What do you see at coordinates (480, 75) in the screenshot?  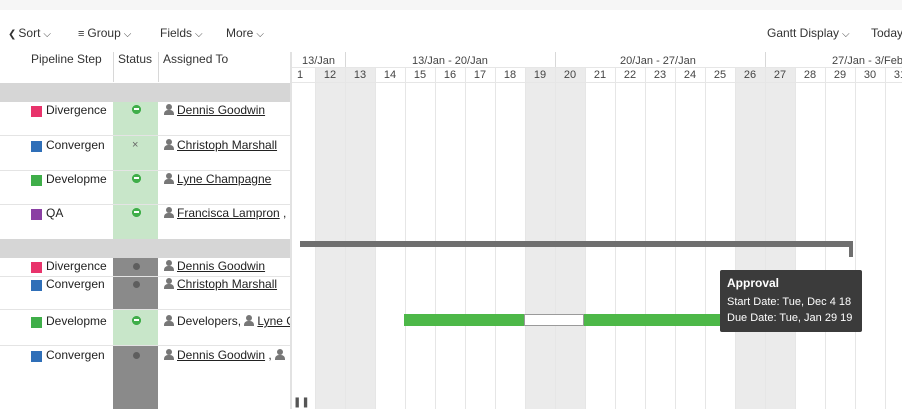 I see `day-label: 17` at bounding box center [480, 75].